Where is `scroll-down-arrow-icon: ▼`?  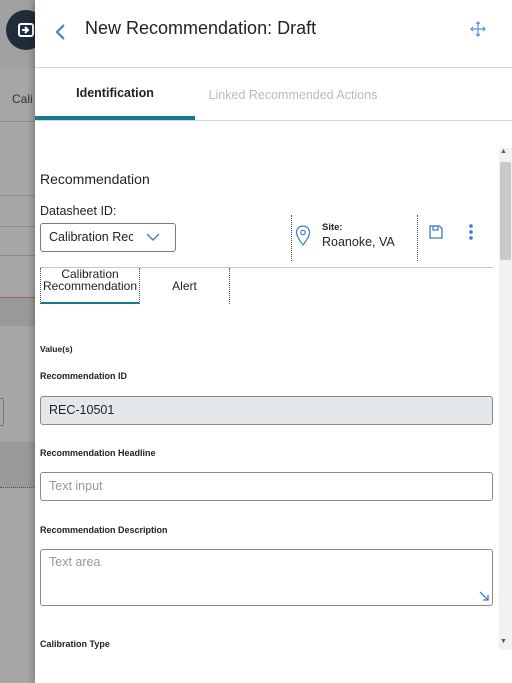
scroll-down-arrow-icon: ▼ is located at coordinates (503, 641).